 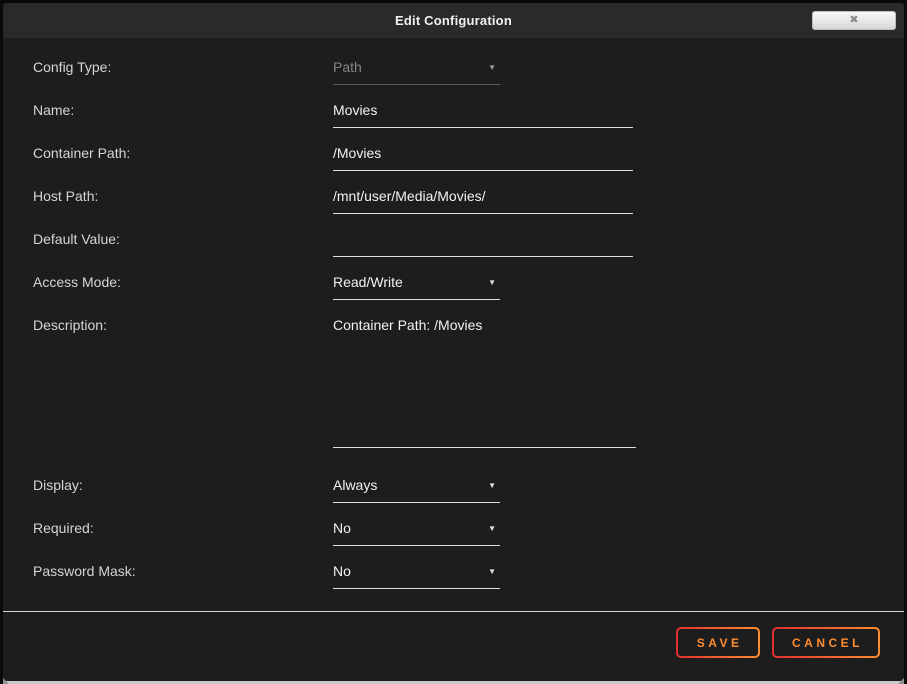 What do you see at coordinates (483, 240) in the screenshot?
I see `default-value-input` at bounding box center [483, 240].